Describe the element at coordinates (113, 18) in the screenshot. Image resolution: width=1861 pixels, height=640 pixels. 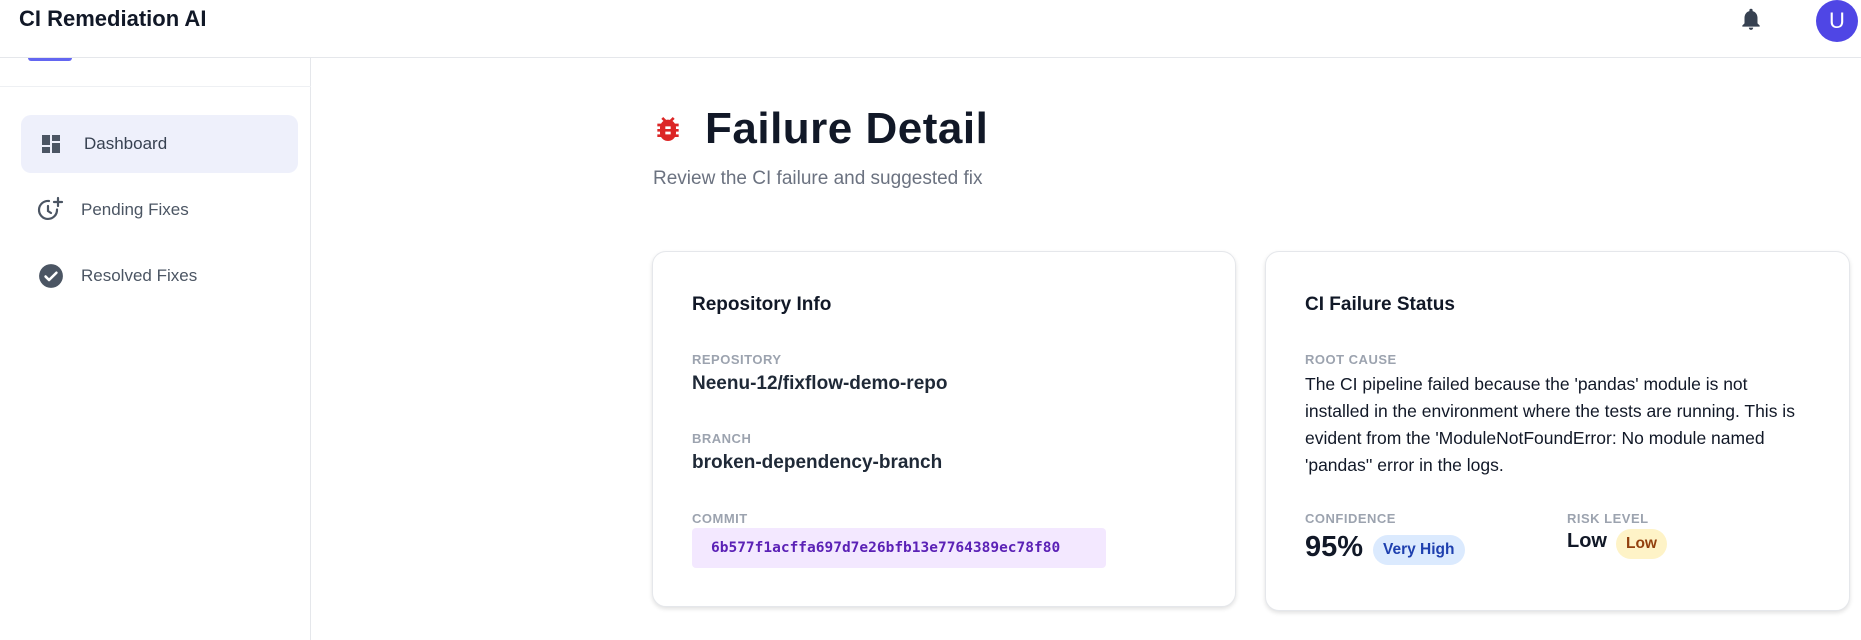
I see `app-title: CI Remediation AI` at that location.